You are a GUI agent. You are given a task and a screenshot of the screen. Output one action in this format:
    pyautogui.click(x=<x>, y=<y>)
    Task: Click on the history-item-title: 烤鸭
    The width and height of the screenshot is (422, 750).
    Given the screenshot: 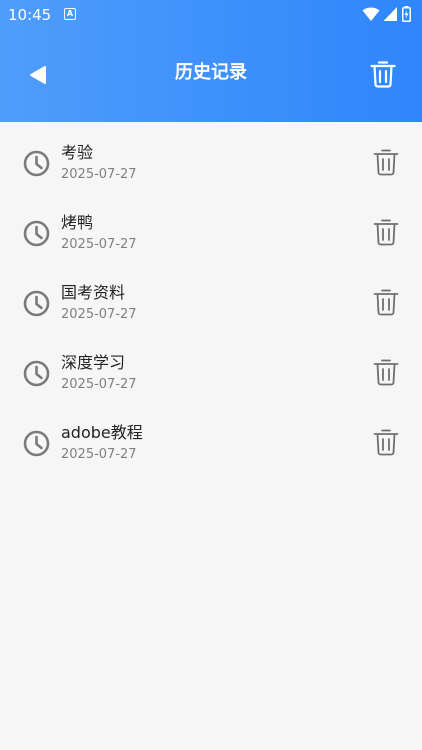 What is the action you would take?
    pyautogui.click(x=77, y=222)
    